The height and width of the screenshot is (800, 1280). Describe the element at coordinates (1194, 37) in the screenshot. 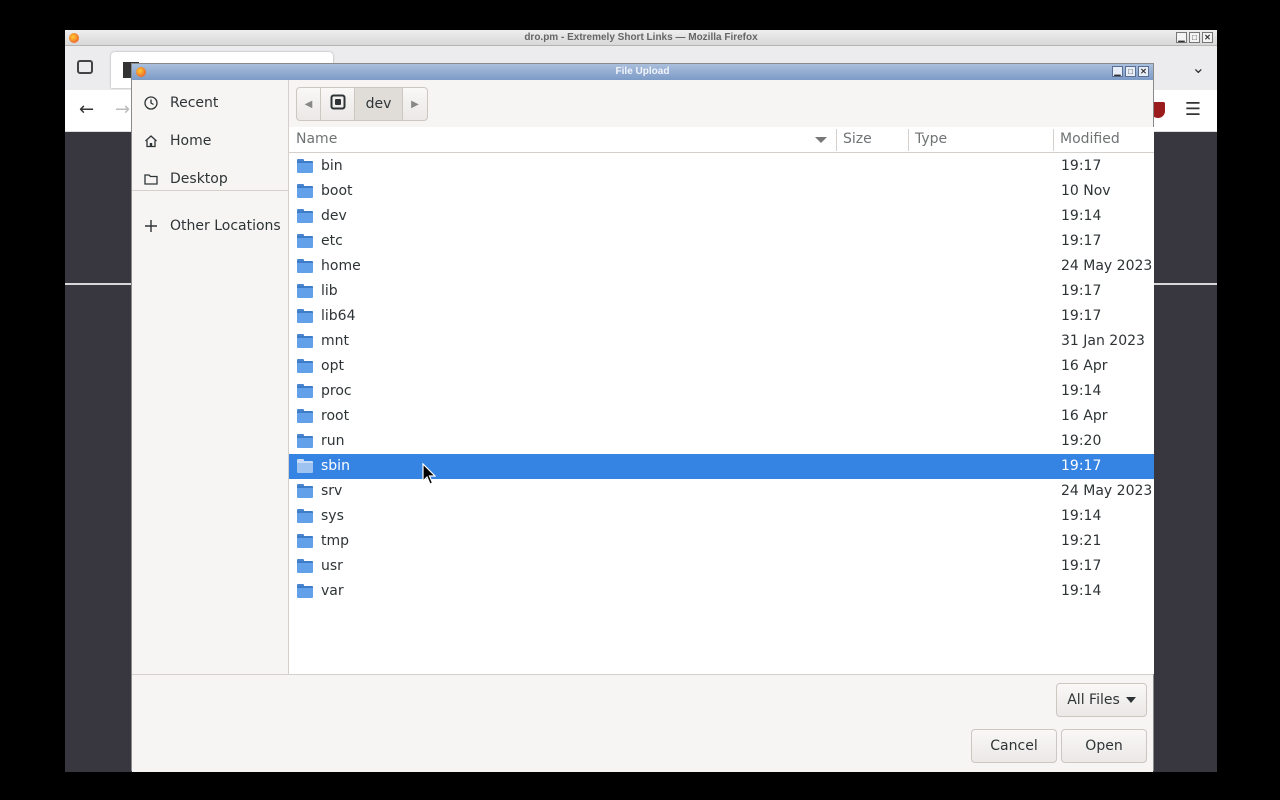

I see `maximize-button: □` at that location.